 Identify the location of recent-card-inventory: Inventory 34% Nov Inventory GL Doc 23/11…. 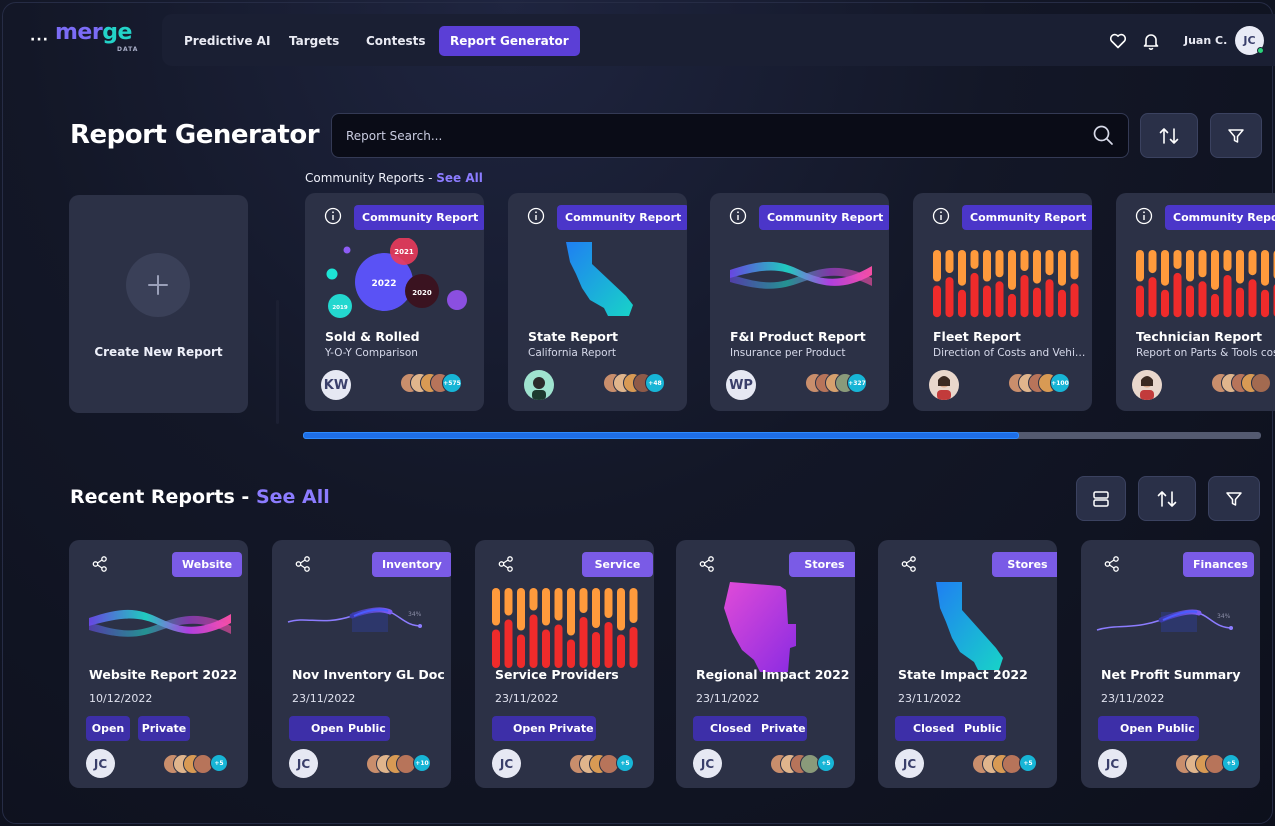
(361, 664).